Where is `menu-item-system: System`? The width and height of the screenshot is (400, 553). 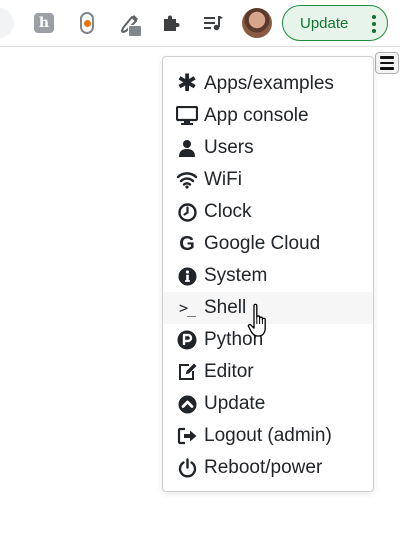 menu-item-system: System is located at coordinates (268, 276).